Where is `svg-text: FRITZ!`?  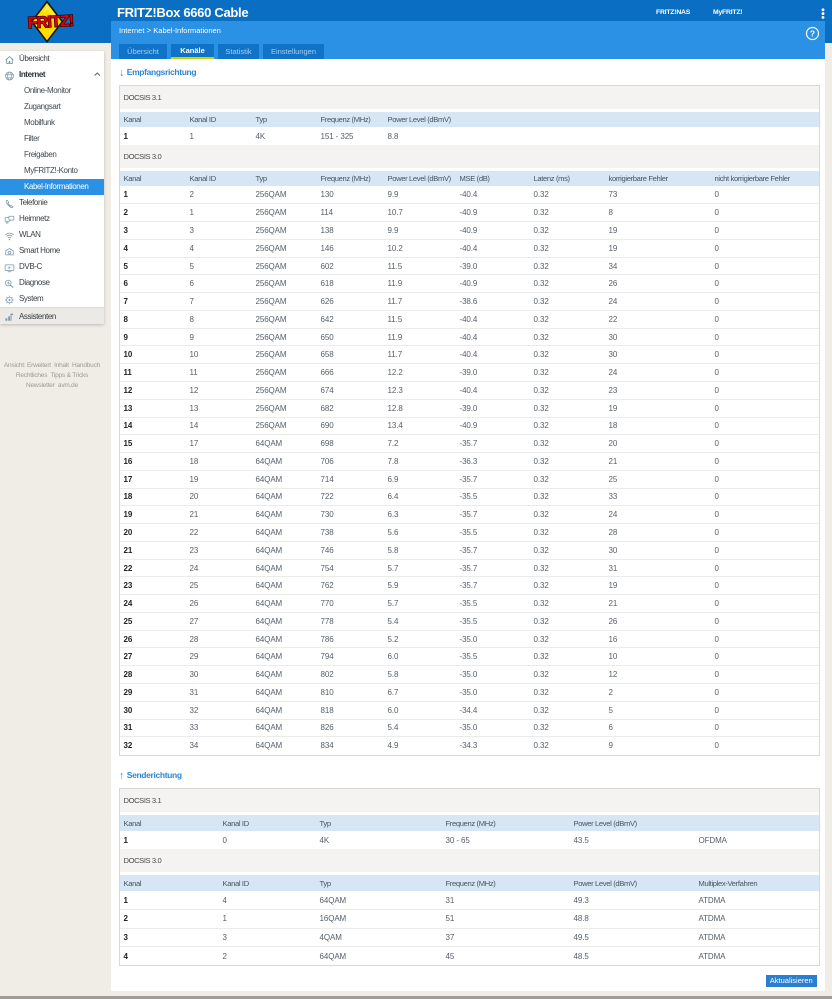
svg-text: FRITZ! is located at coordinates (50, 22).